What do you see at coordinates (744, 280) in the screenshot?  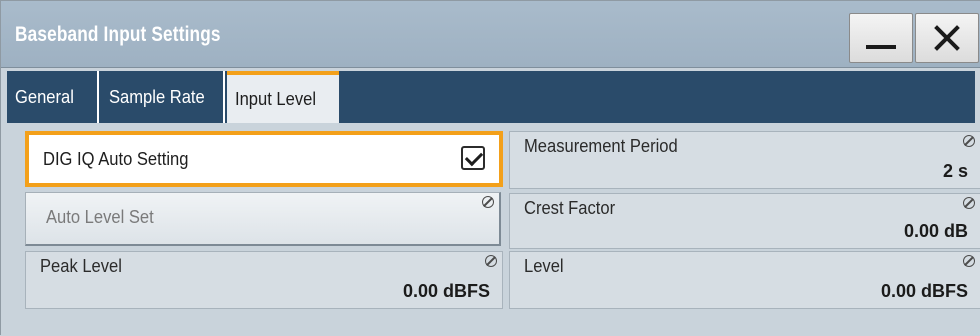 I see `level-field: Level 0.00 dBFS` at bounding box center [744, 280].